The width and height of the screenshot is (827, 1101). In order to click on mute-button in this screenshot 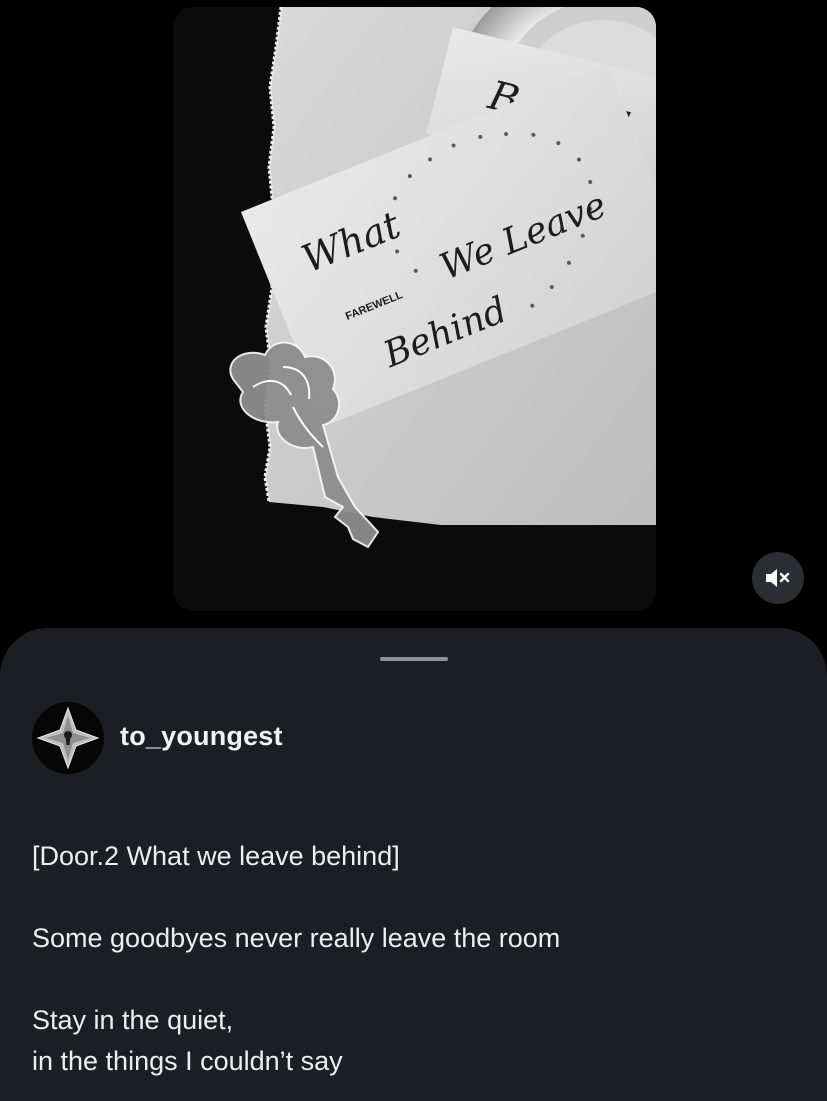, I will do `click(778, 578)`.